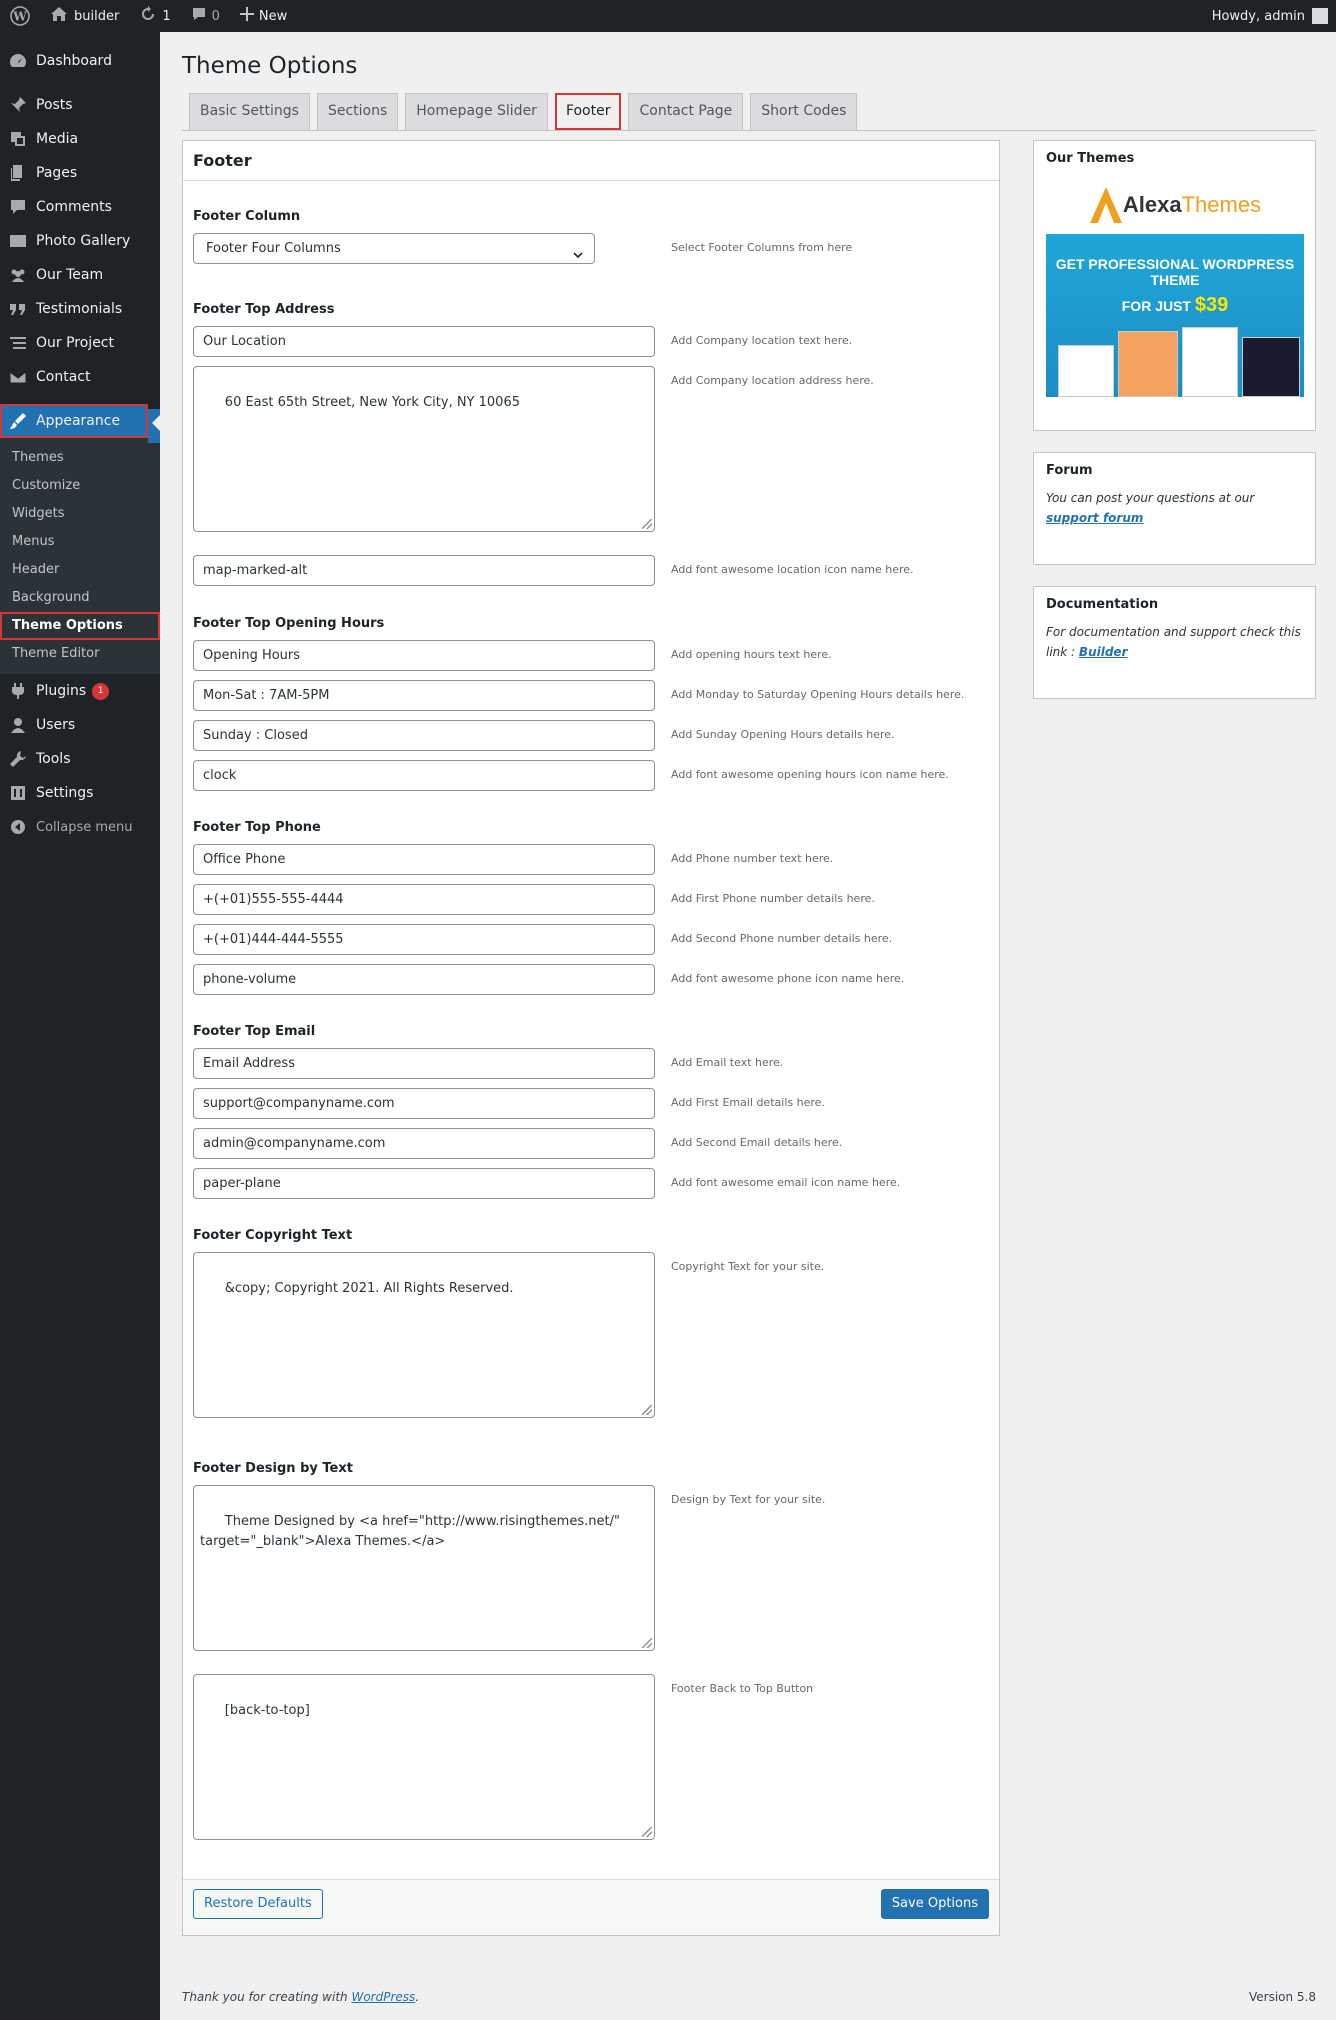 This screenshot has width=1336, height=2020. What do you see at coordinates (18, 759) in the screenshot?
I see `wrench-icon` at bounding box center [18, 759].